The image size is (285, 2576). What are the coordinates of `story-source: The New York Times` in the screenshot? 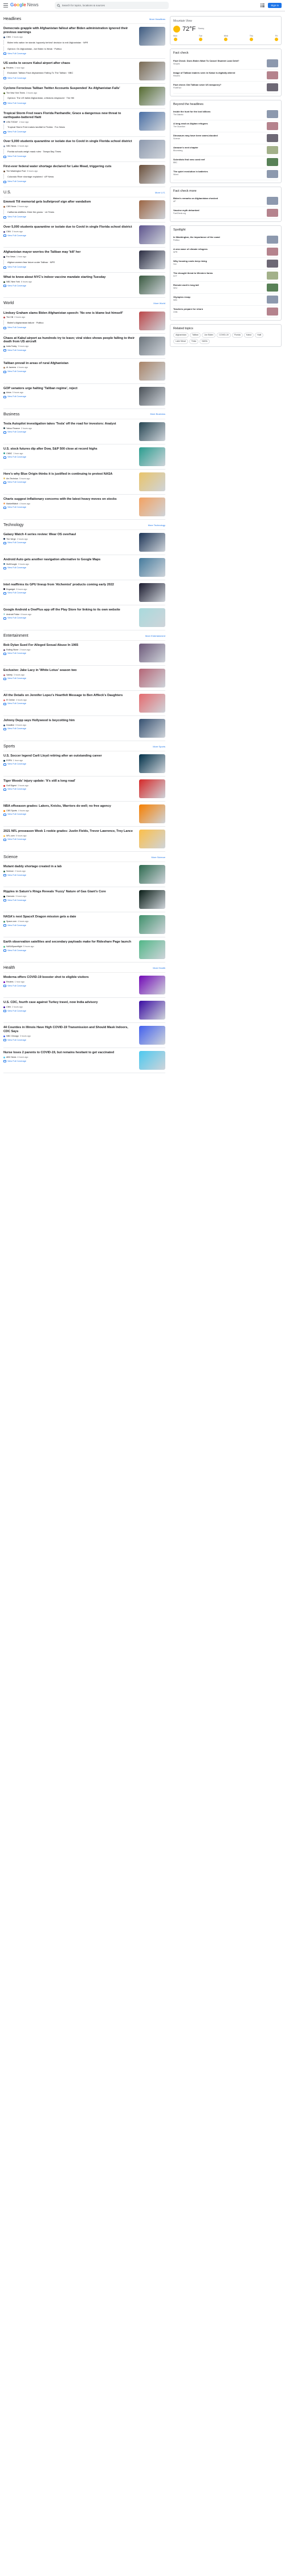 It's located at (15, 93).